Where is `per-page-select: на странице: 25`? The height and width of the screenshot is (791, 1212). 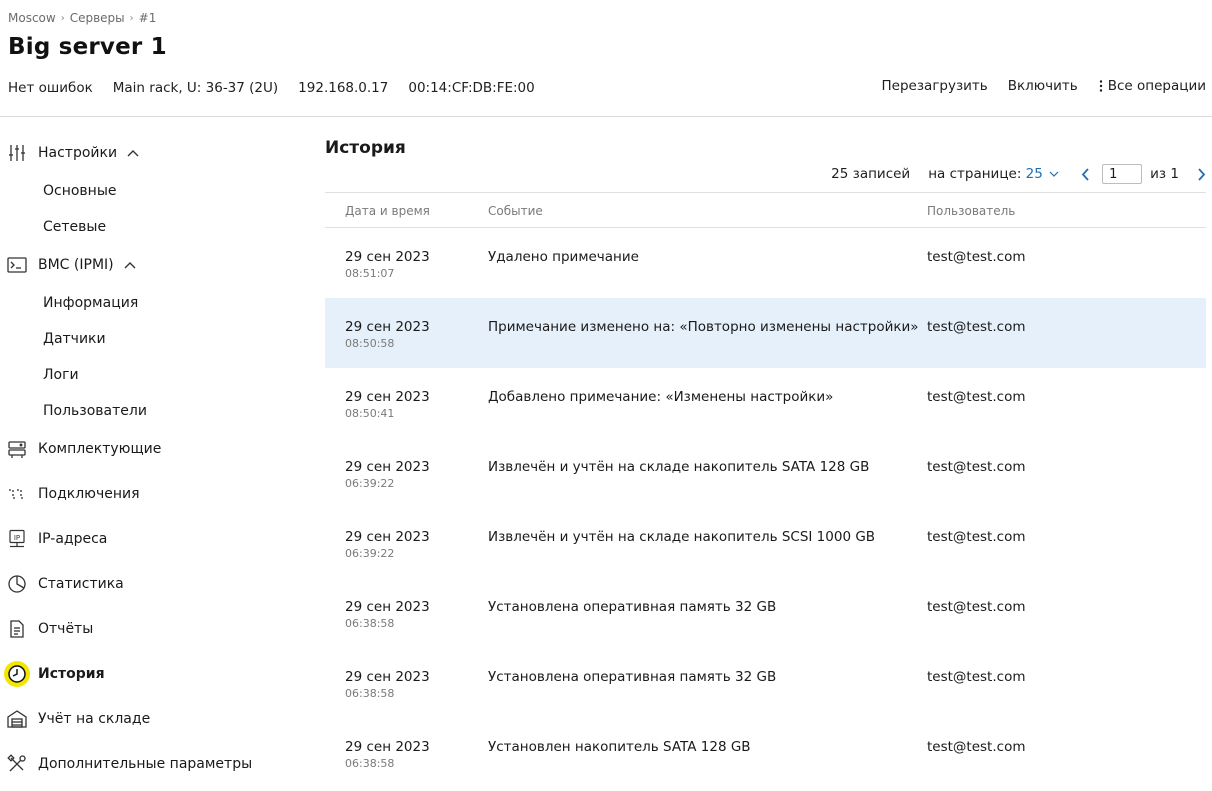
per-page-select: на странице: 25 is located at coordinates (993, 174).